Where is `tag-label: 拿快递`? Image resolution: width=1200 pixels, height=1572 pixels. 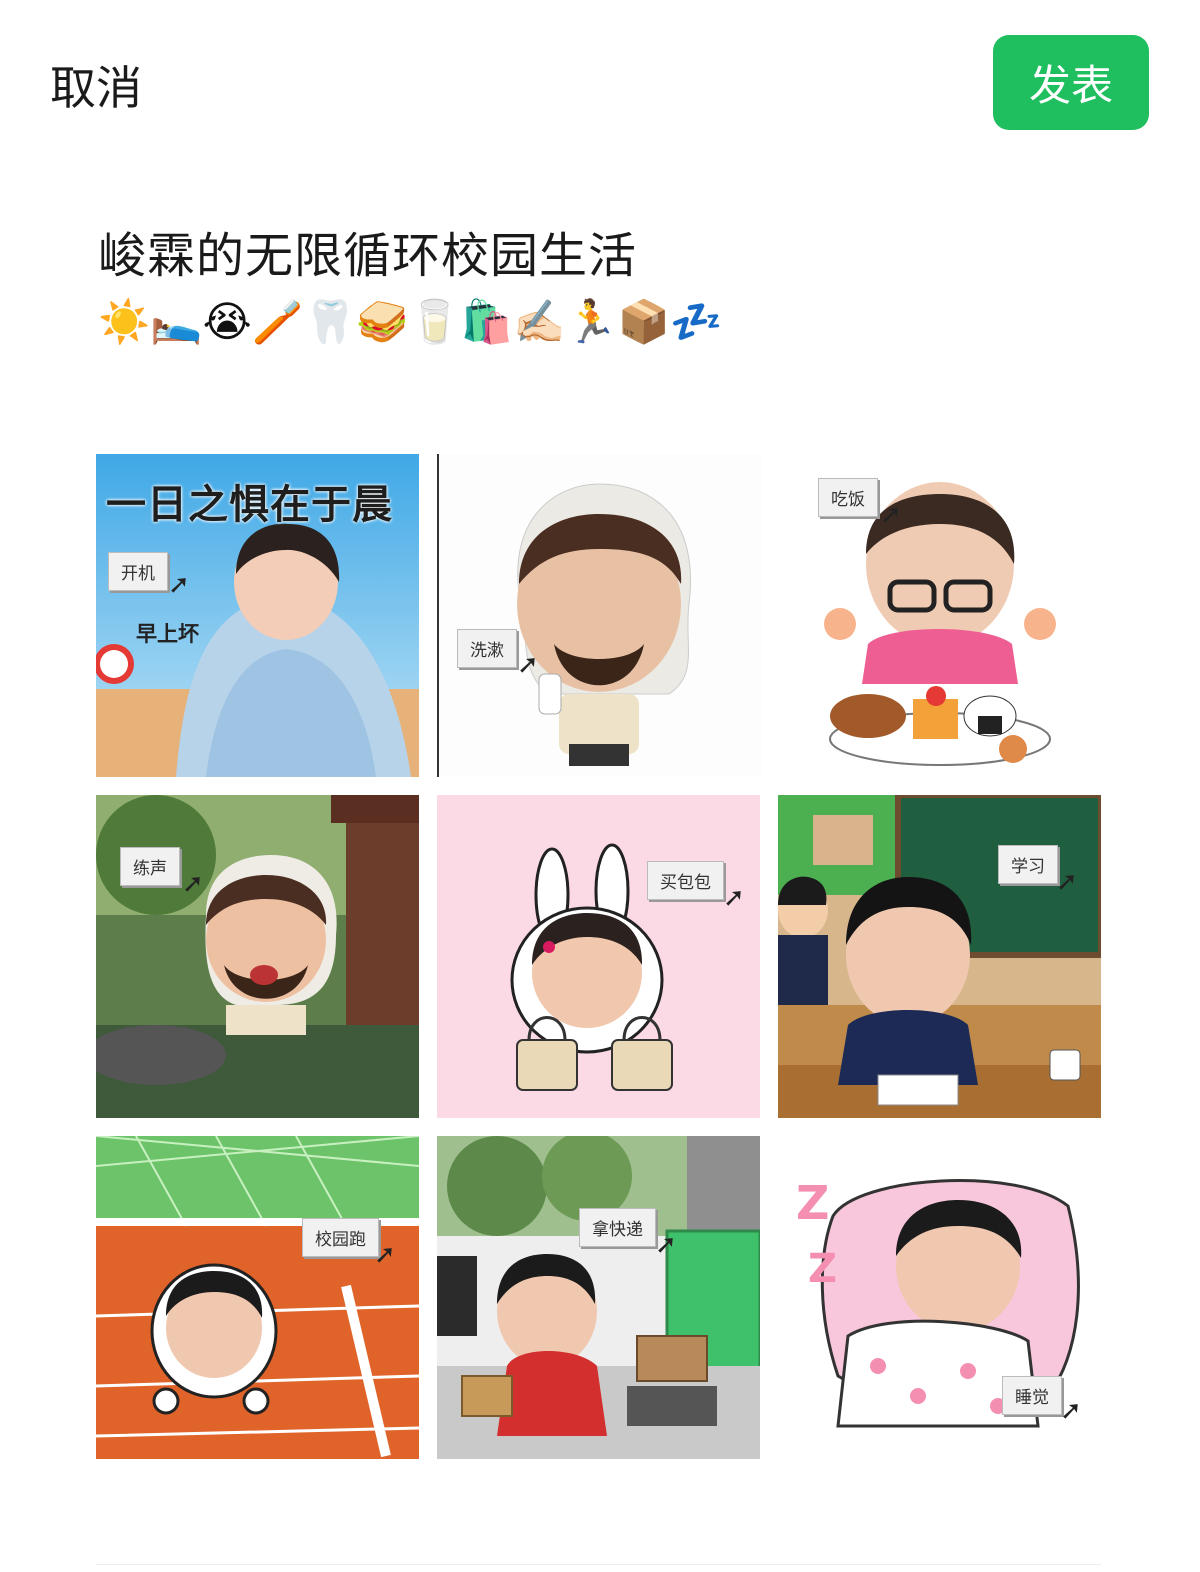 tag-label: 拿快递 is located at coordinates (617, 1227).